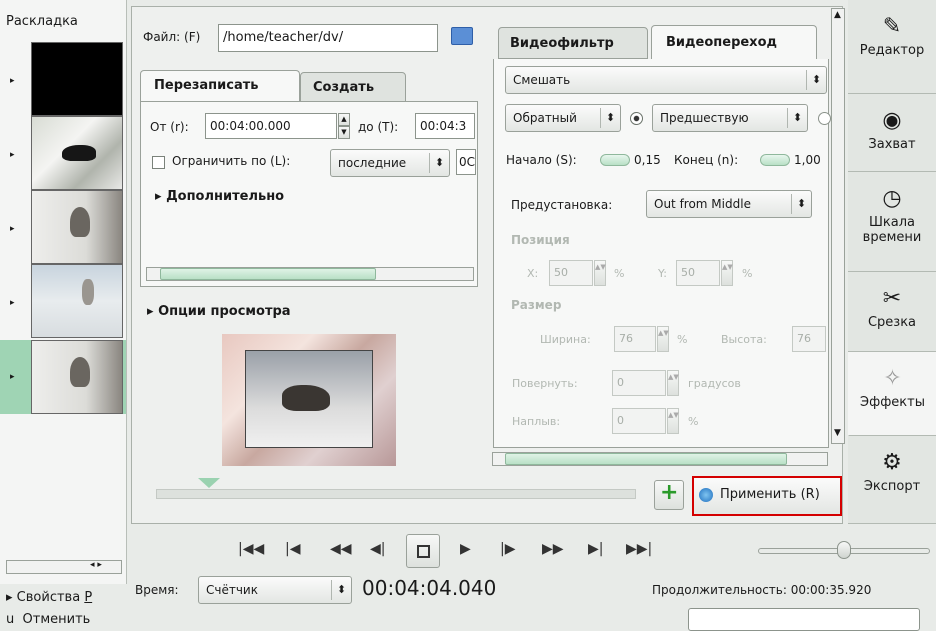 This screenshot has height=631, width=936. I want to click on scroll-arrows: ◂ ▸, so click(96, 565).